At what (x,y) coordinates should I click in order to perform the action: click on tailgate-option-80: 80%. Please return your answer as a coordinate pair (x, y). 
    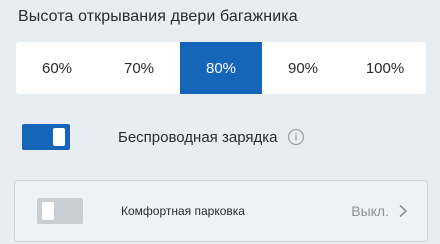
    Looking at the image, I should click on (221, 68).